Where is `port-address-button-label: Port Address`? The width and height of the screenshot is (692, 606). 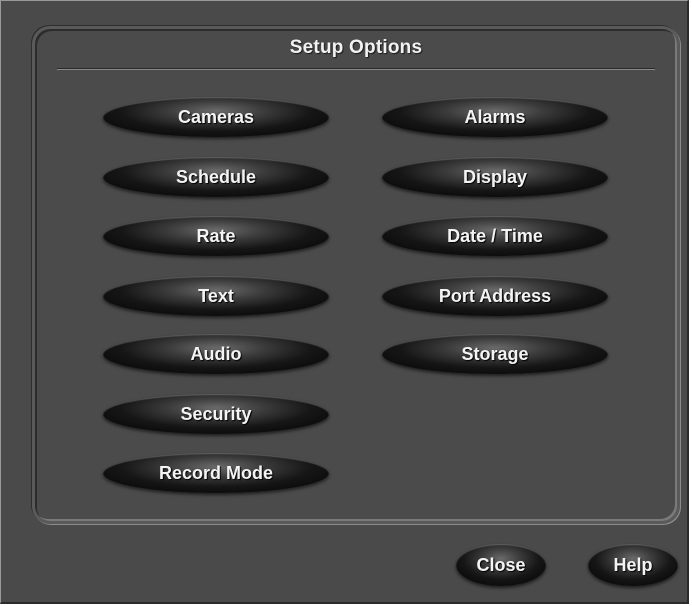 port-address-button-label: Port Address is located at coordinates (495, 295).